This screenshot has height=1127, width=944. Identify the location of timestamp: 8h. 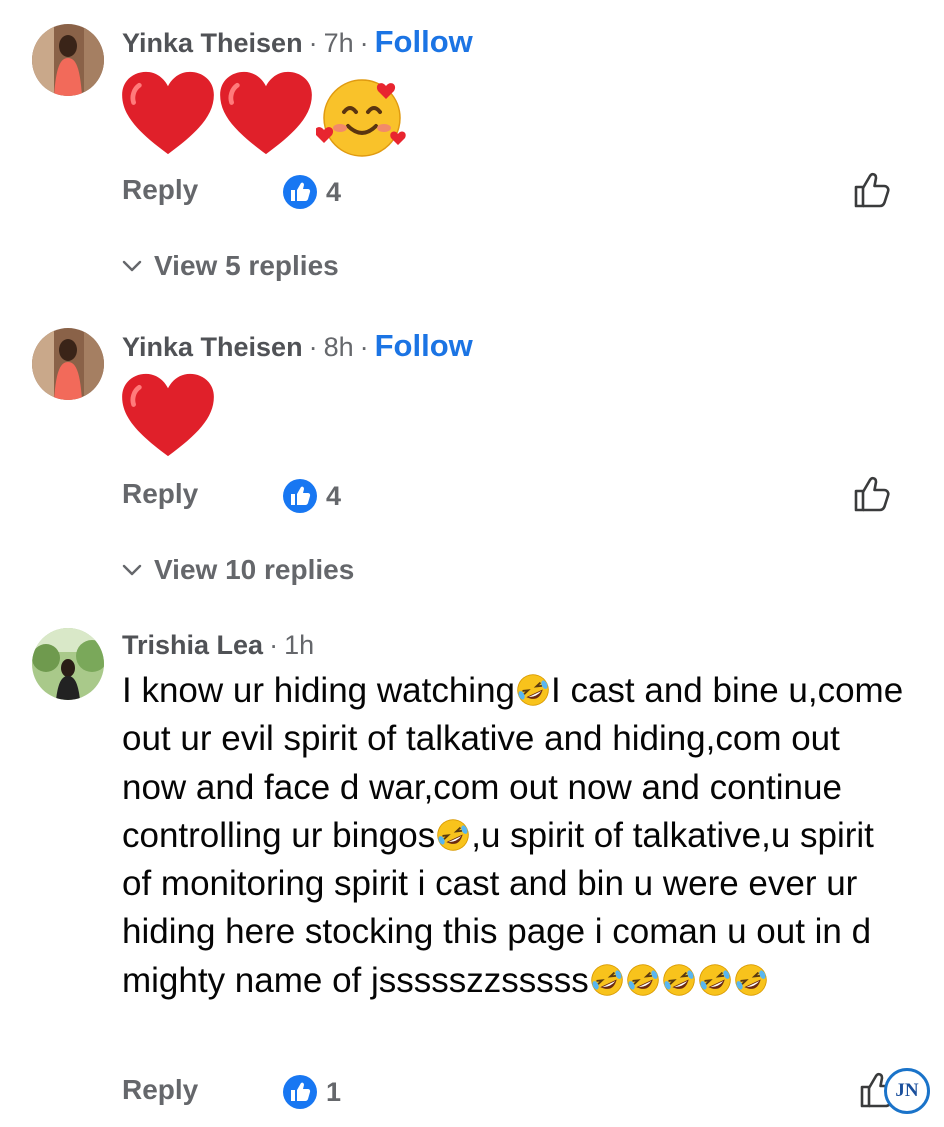
(339, 347).